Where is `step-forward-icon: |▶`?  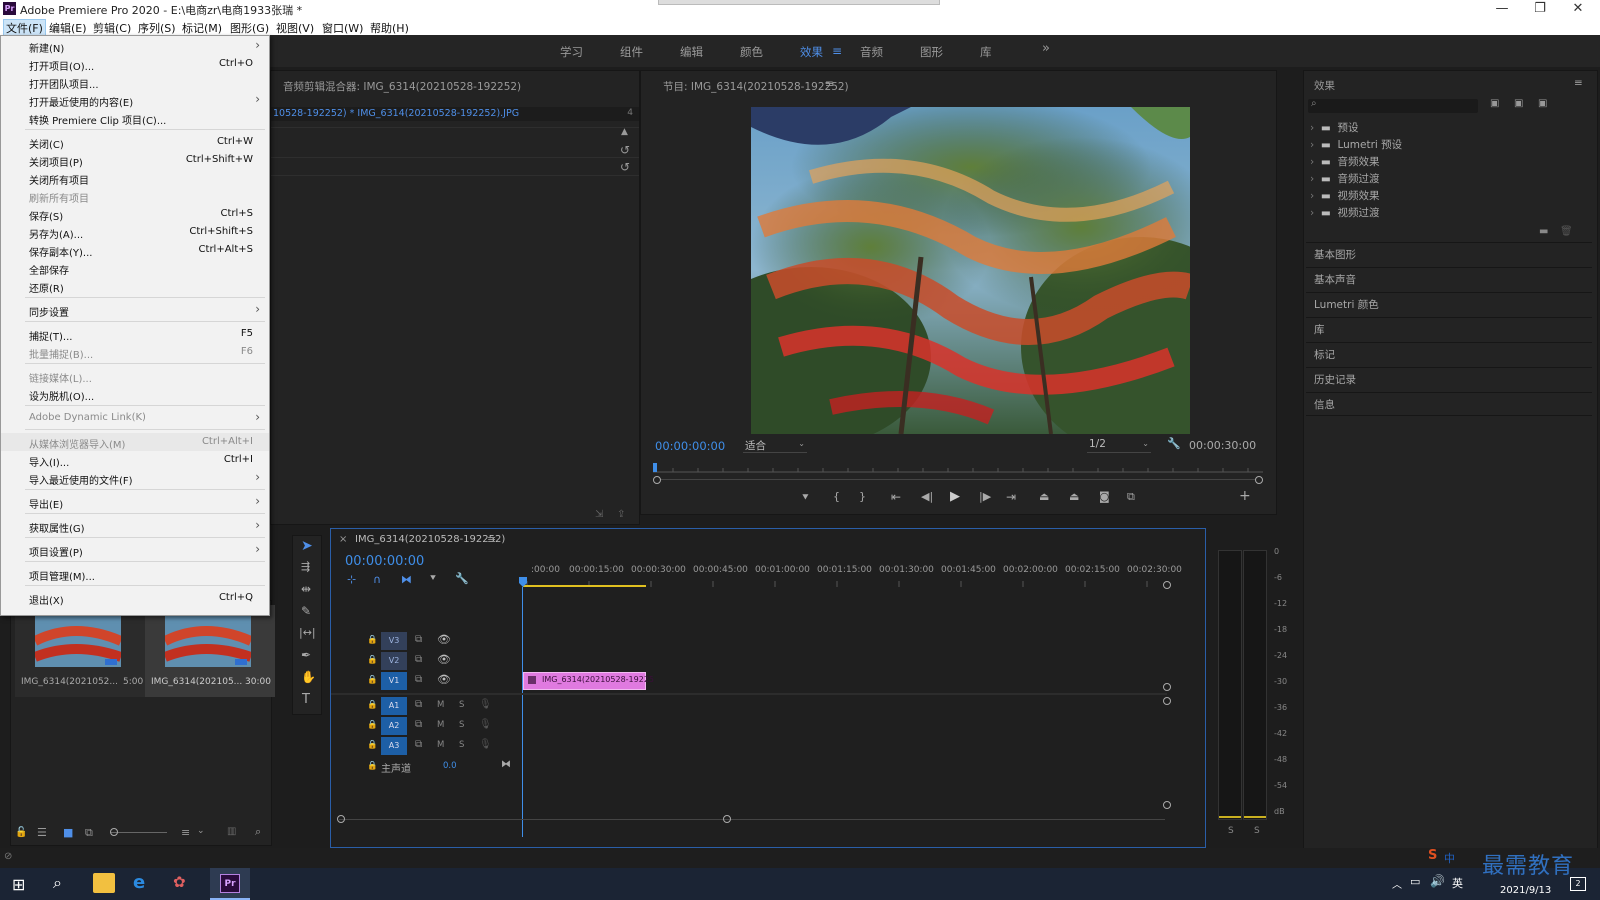 step-forward-icon: |▶ is located at coordinates (985, 496).